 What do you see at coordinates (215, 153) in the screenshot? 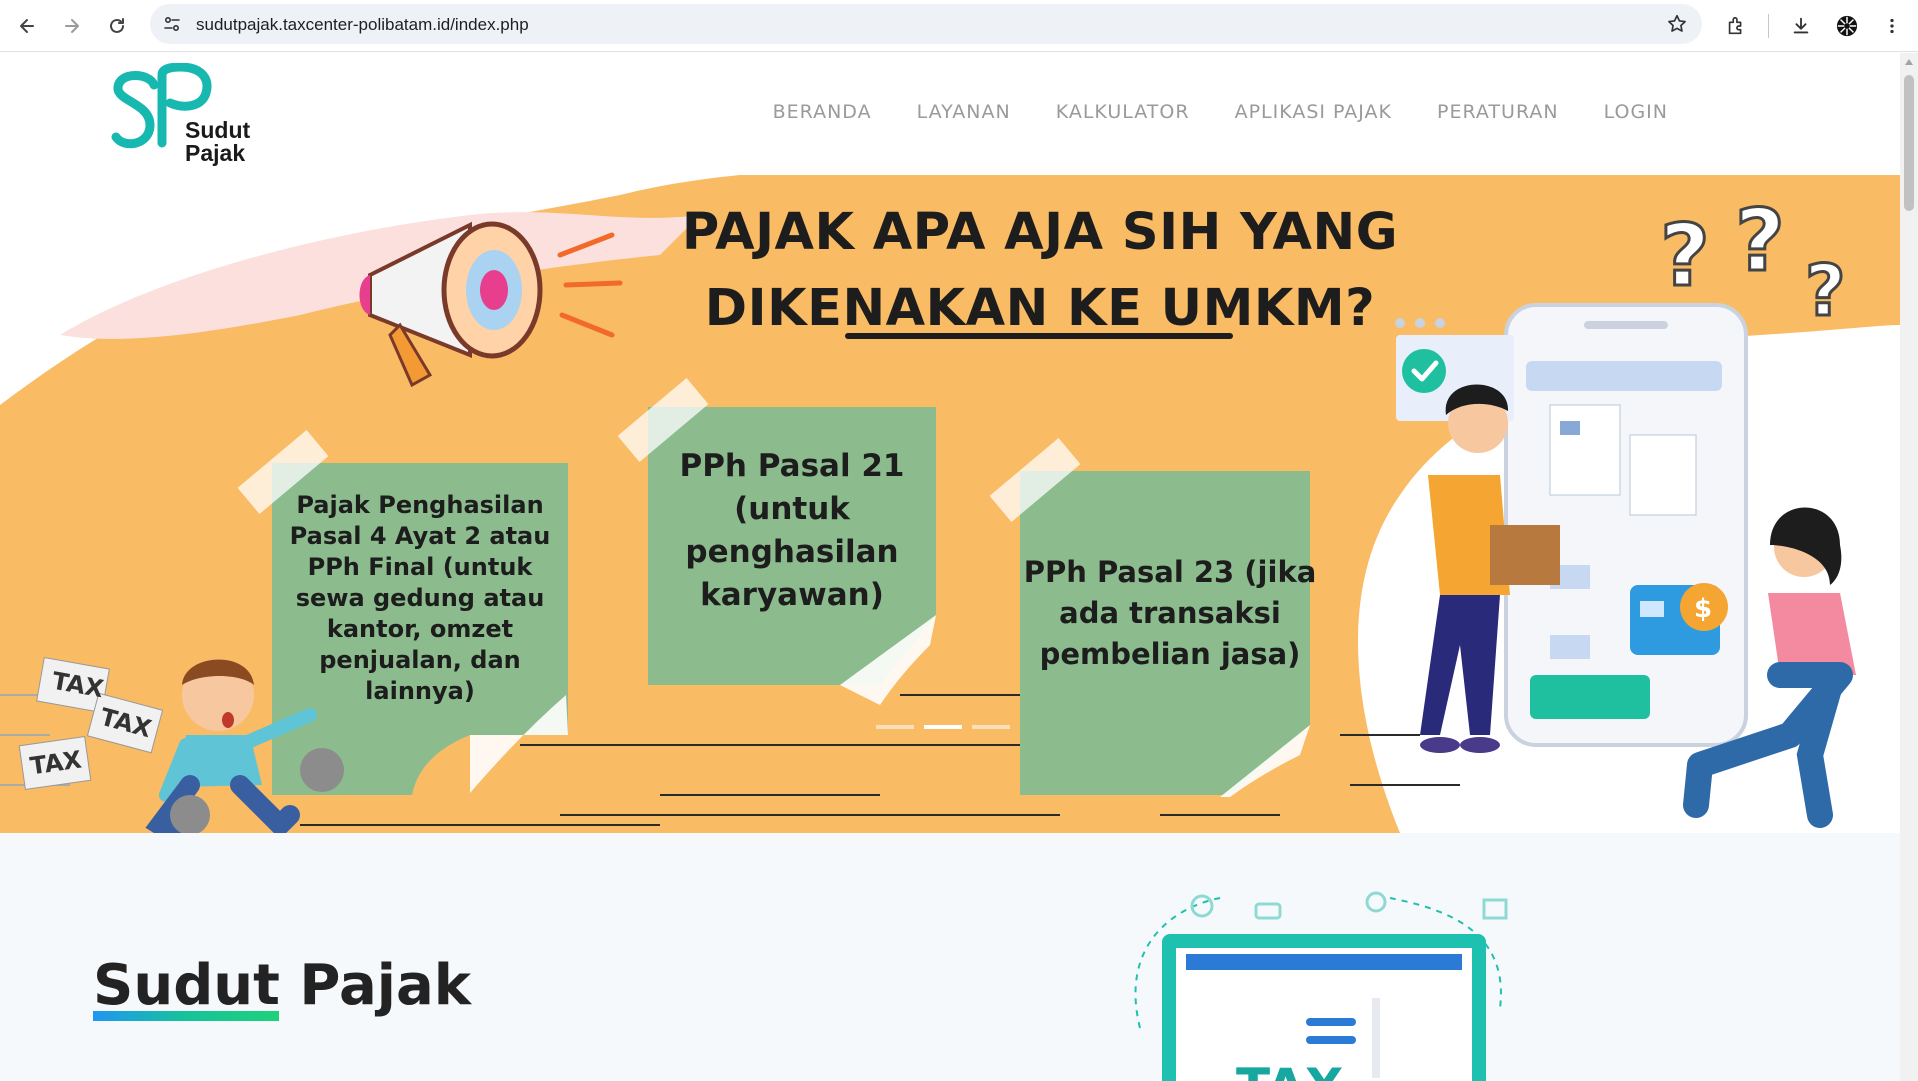
I see `logo-line-2: Pajak` at bounding box center [215, 153].